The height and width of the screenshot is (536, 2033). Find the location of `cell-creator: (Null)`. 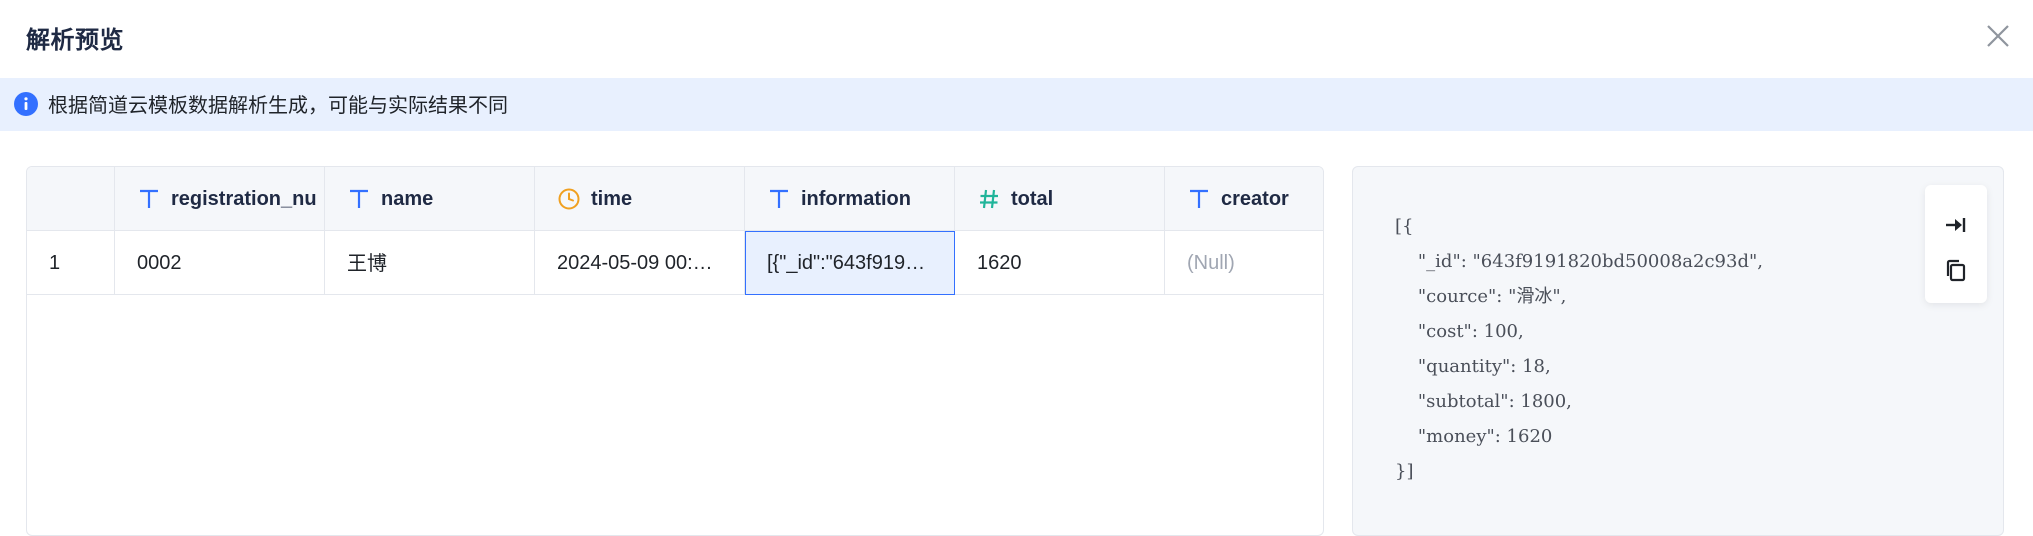

cell-creator: (Null) is located at coordinates (1244, 263).